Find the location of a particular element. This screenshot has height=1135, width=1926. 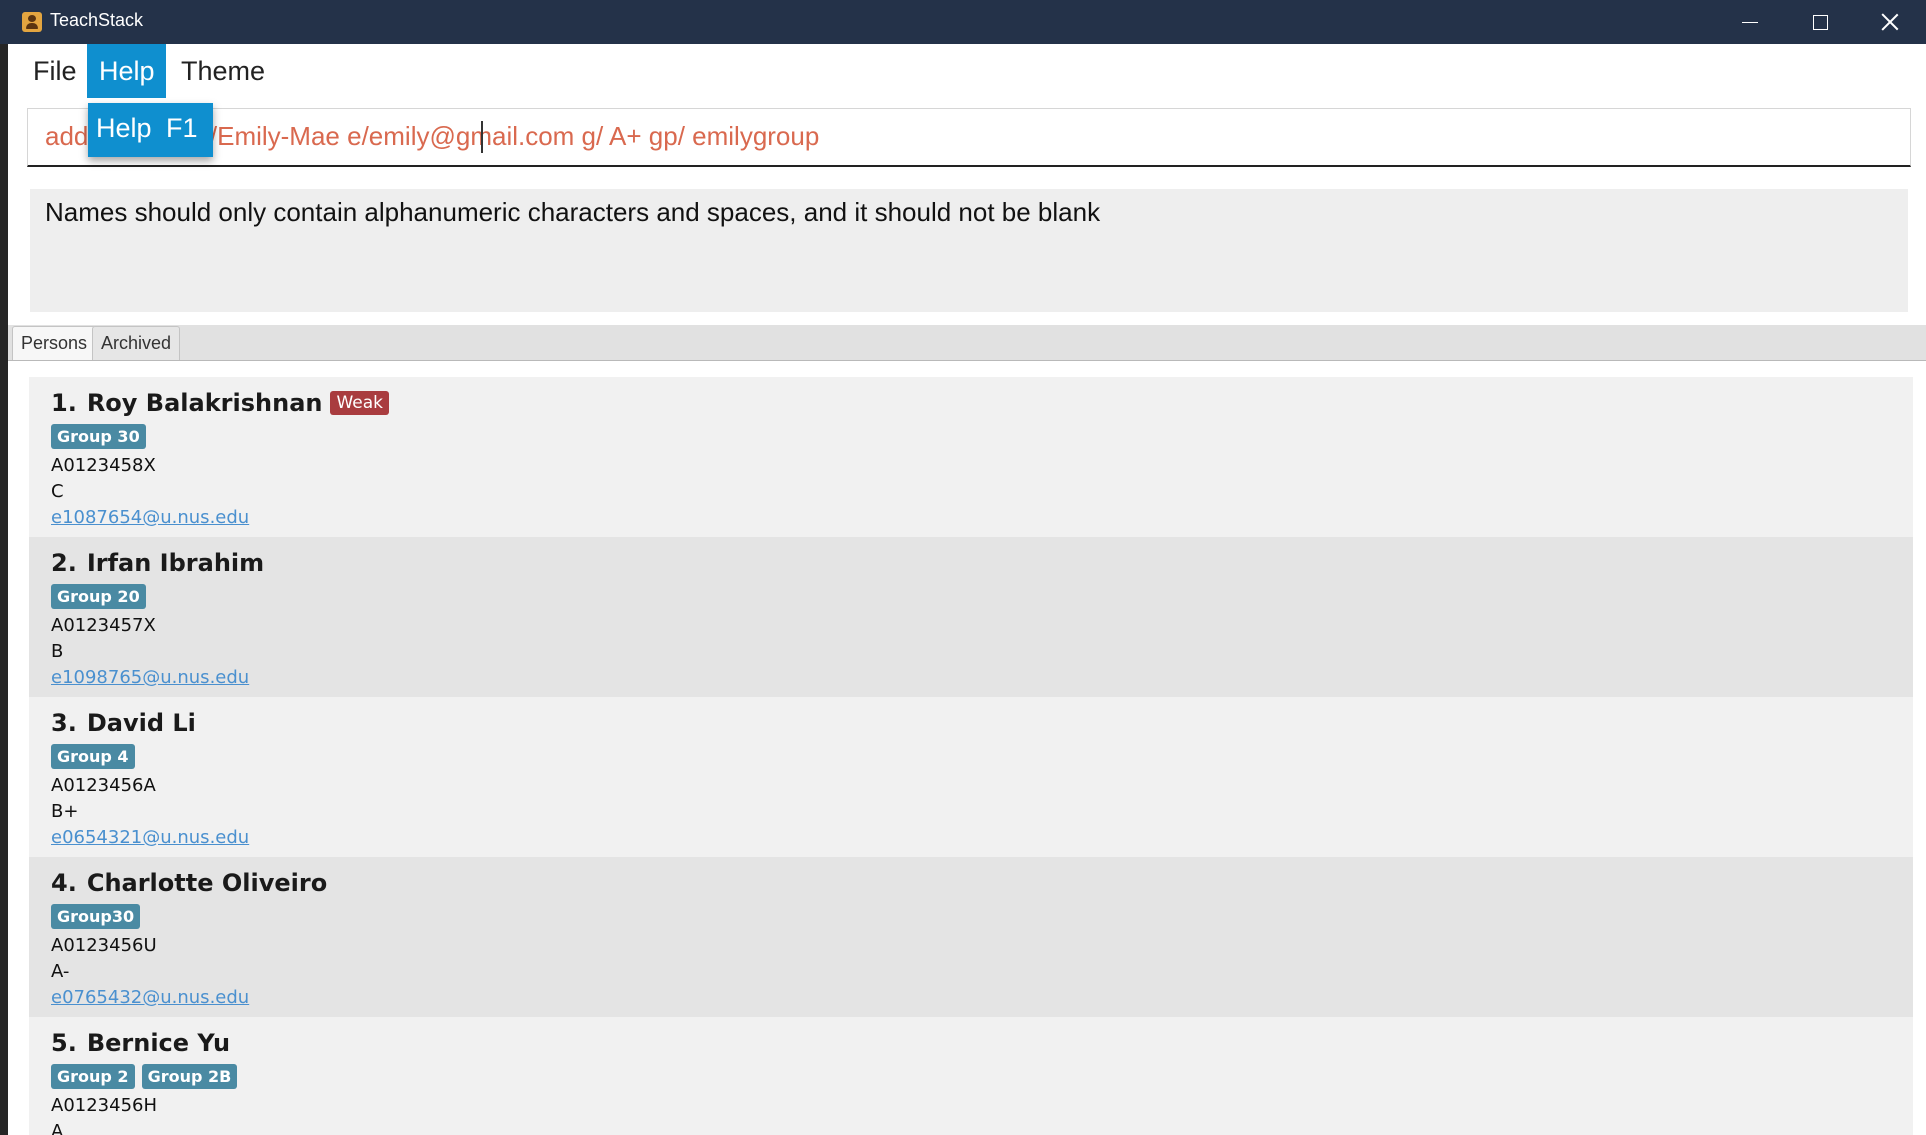

close-button is located at coordinates (1890, 22).